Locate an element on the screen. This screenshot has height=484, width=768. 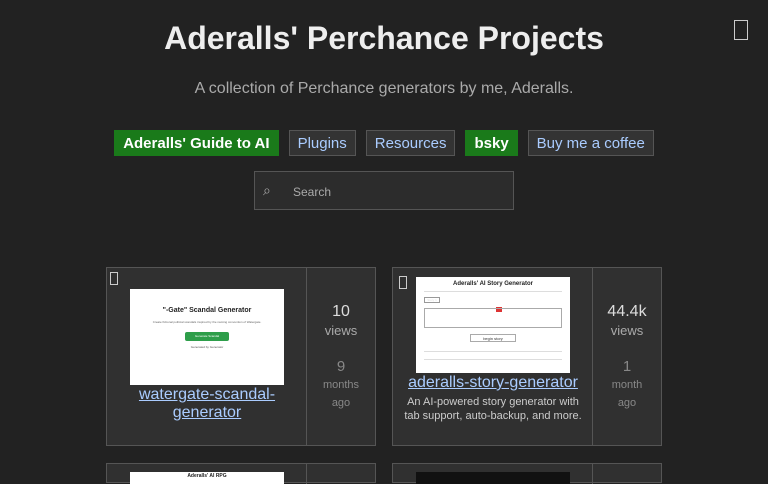
nav-link-resources: Resources is located at coordinates (410, 143).